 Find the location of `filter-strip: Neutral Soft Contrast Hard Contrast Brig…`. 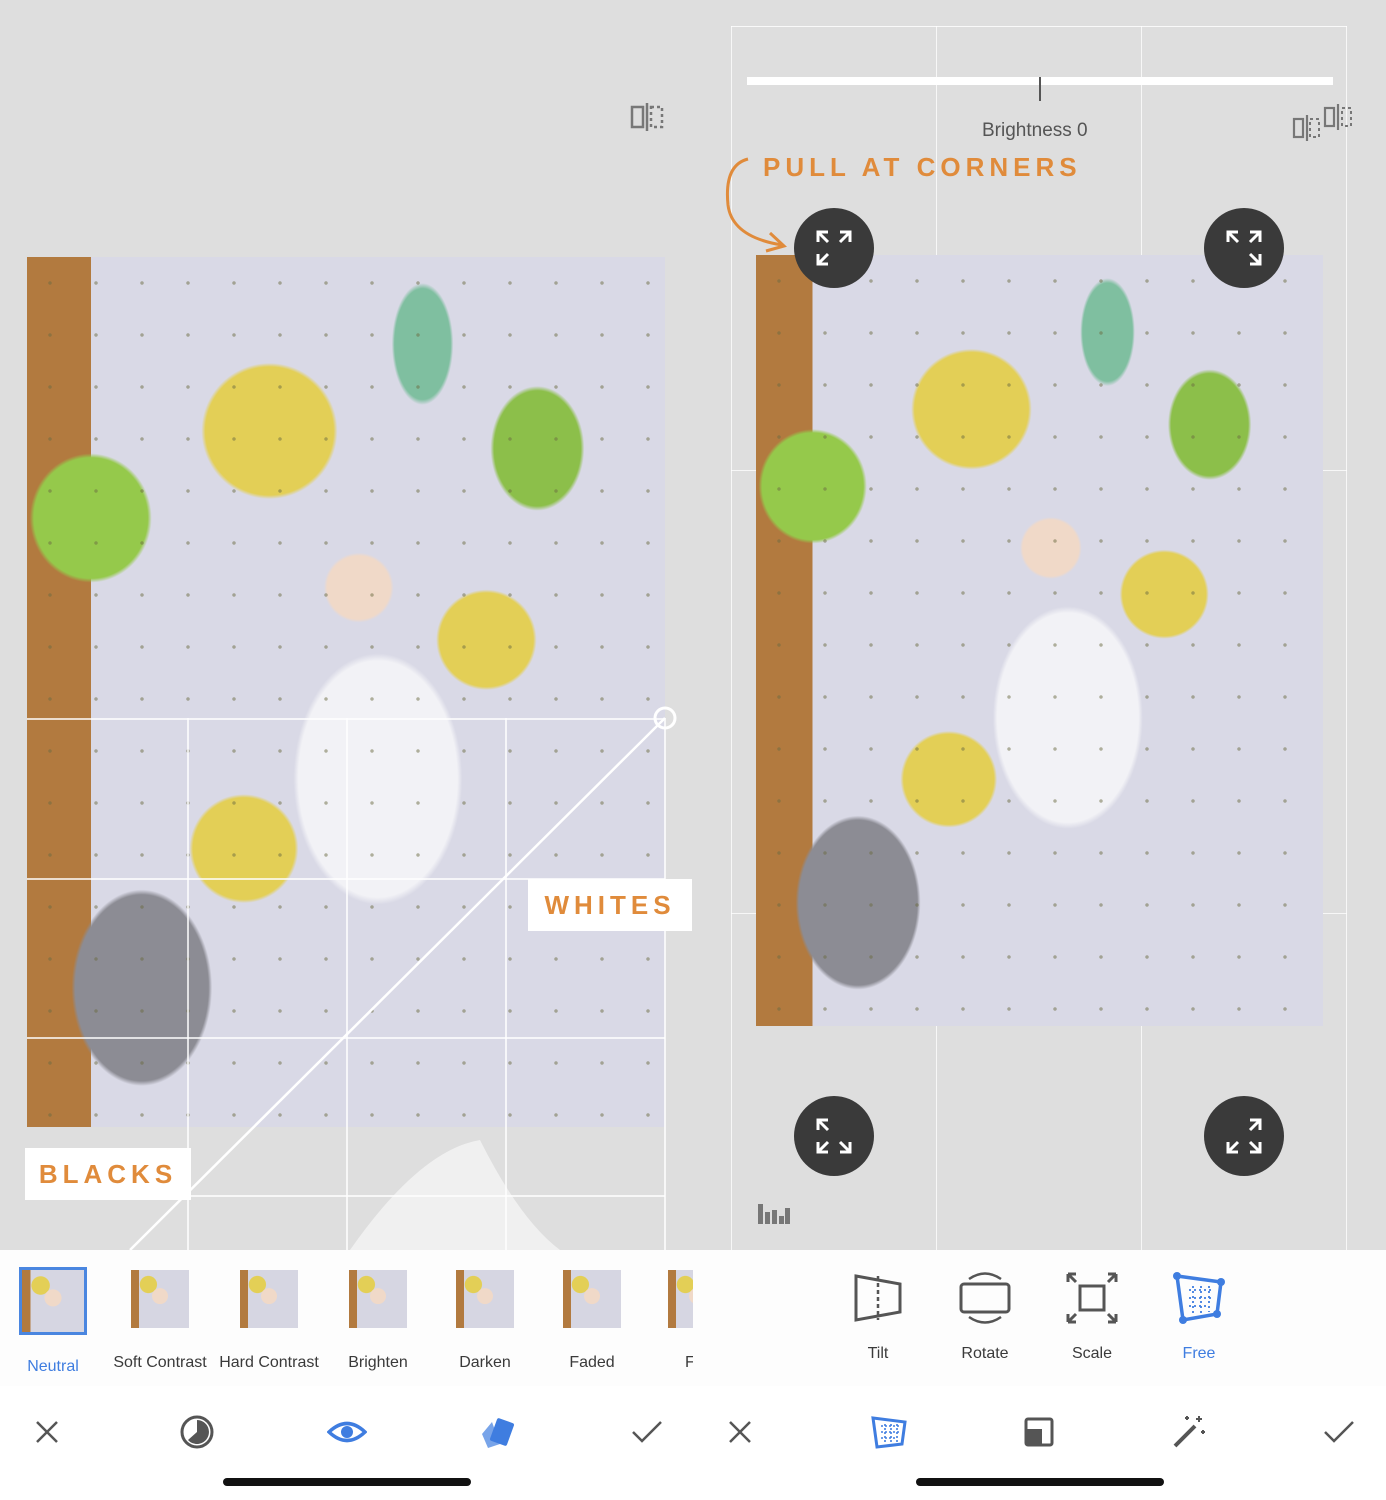

filter-strip: Neutral Soft Contrast Hard Contrast Brig… is located at coordinates (346, 1318).